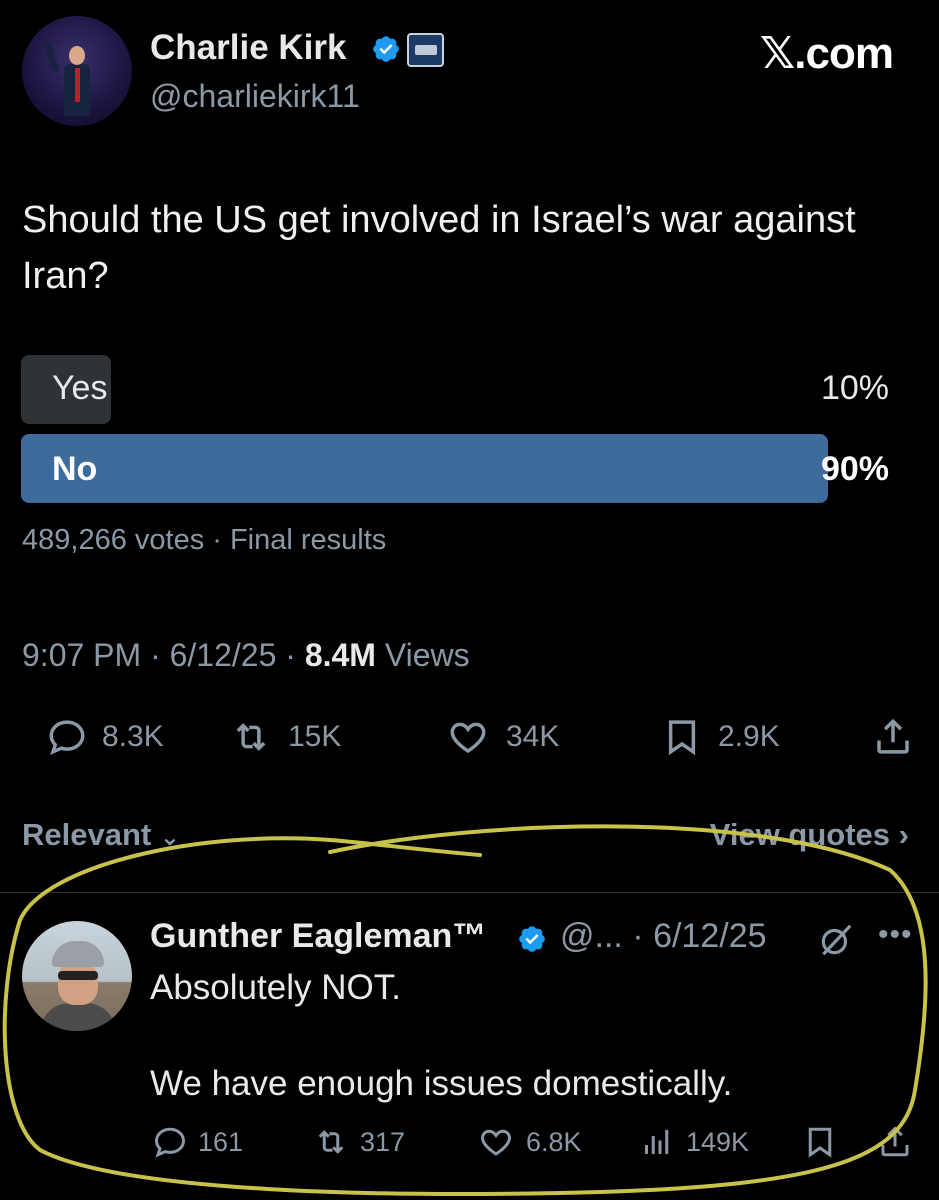 The image size is (939, 1200). I want to click on share-button, so click(900, 737).